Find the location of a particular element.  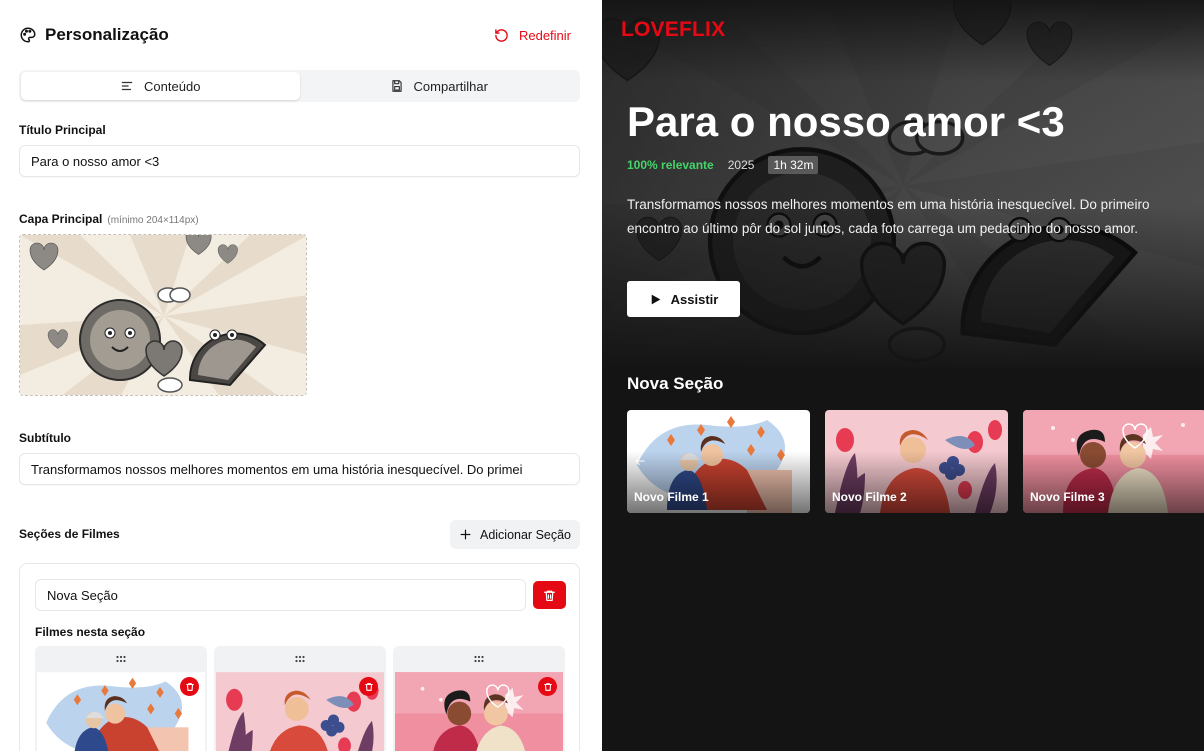

reset-button: Redefinir is located at coordinates (532, 35).